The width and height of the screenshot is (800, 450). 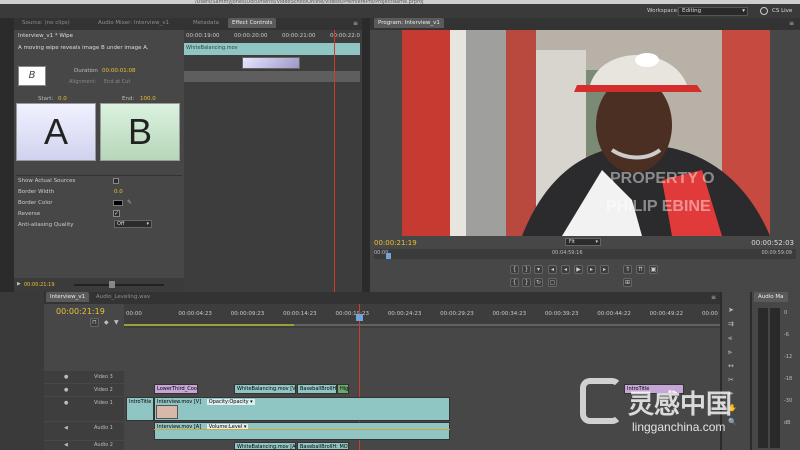 What do you see at coordinates (627, 282) in the screenshot?
I see `trim-icon: ⊞` at bounding box center [627, 282].